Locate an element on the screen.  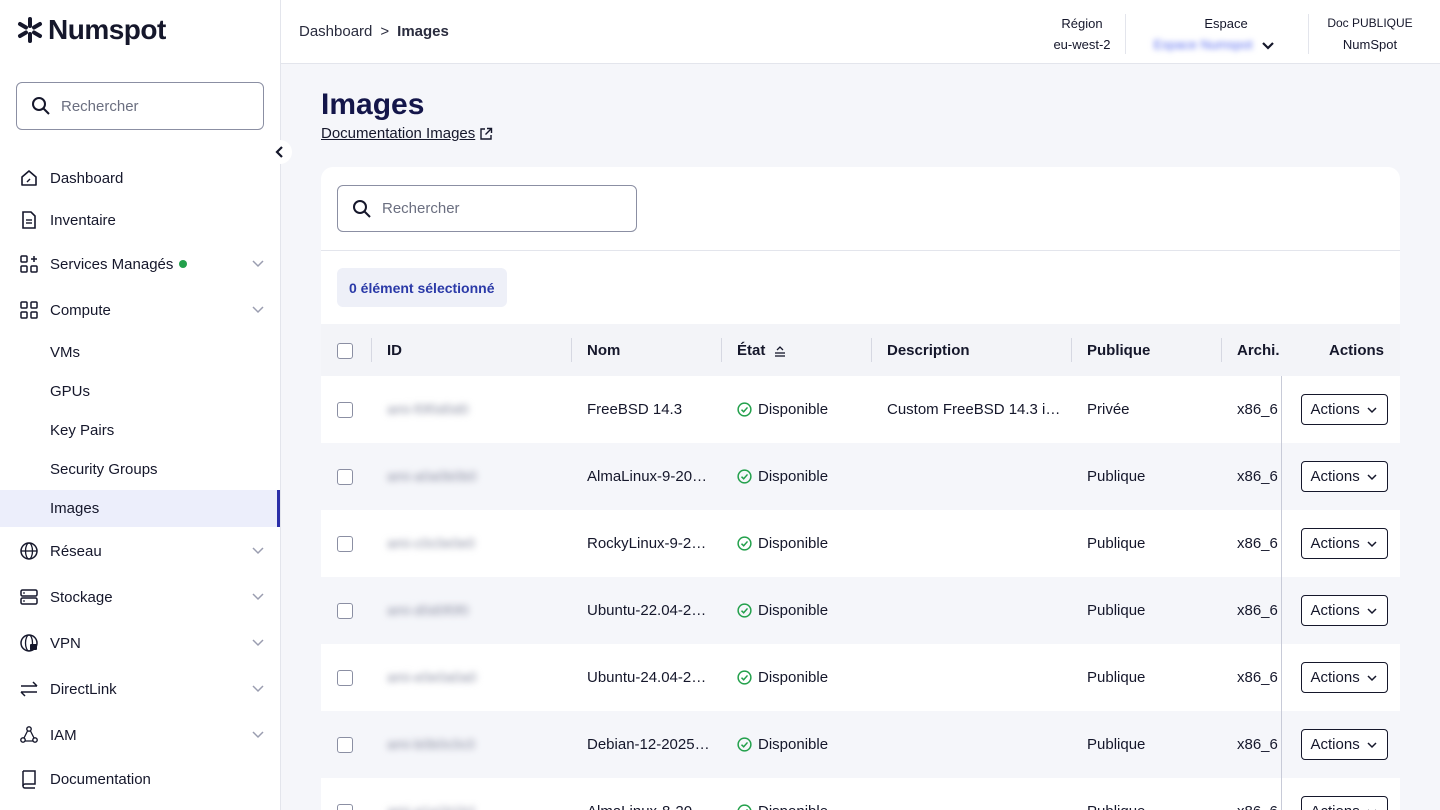
sidebar-item-security-groups: Security Groups is located at coordinates (104, 469).